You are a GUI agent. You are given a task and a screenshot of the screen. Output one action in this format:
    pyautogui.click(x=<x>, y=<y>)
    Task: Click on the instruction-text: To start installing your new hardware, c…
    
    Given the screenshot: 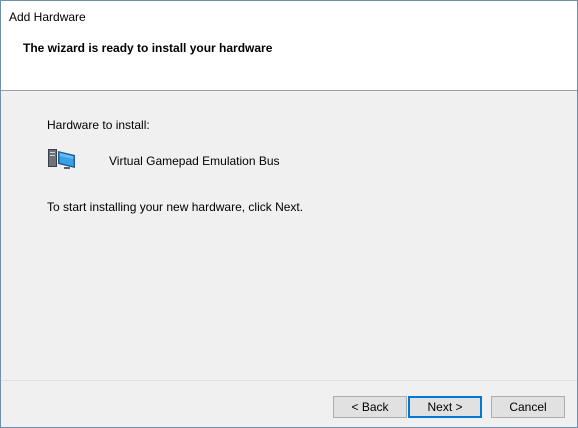 What is the action you would take?
    pyautogui.click(x=175, y=207)
    